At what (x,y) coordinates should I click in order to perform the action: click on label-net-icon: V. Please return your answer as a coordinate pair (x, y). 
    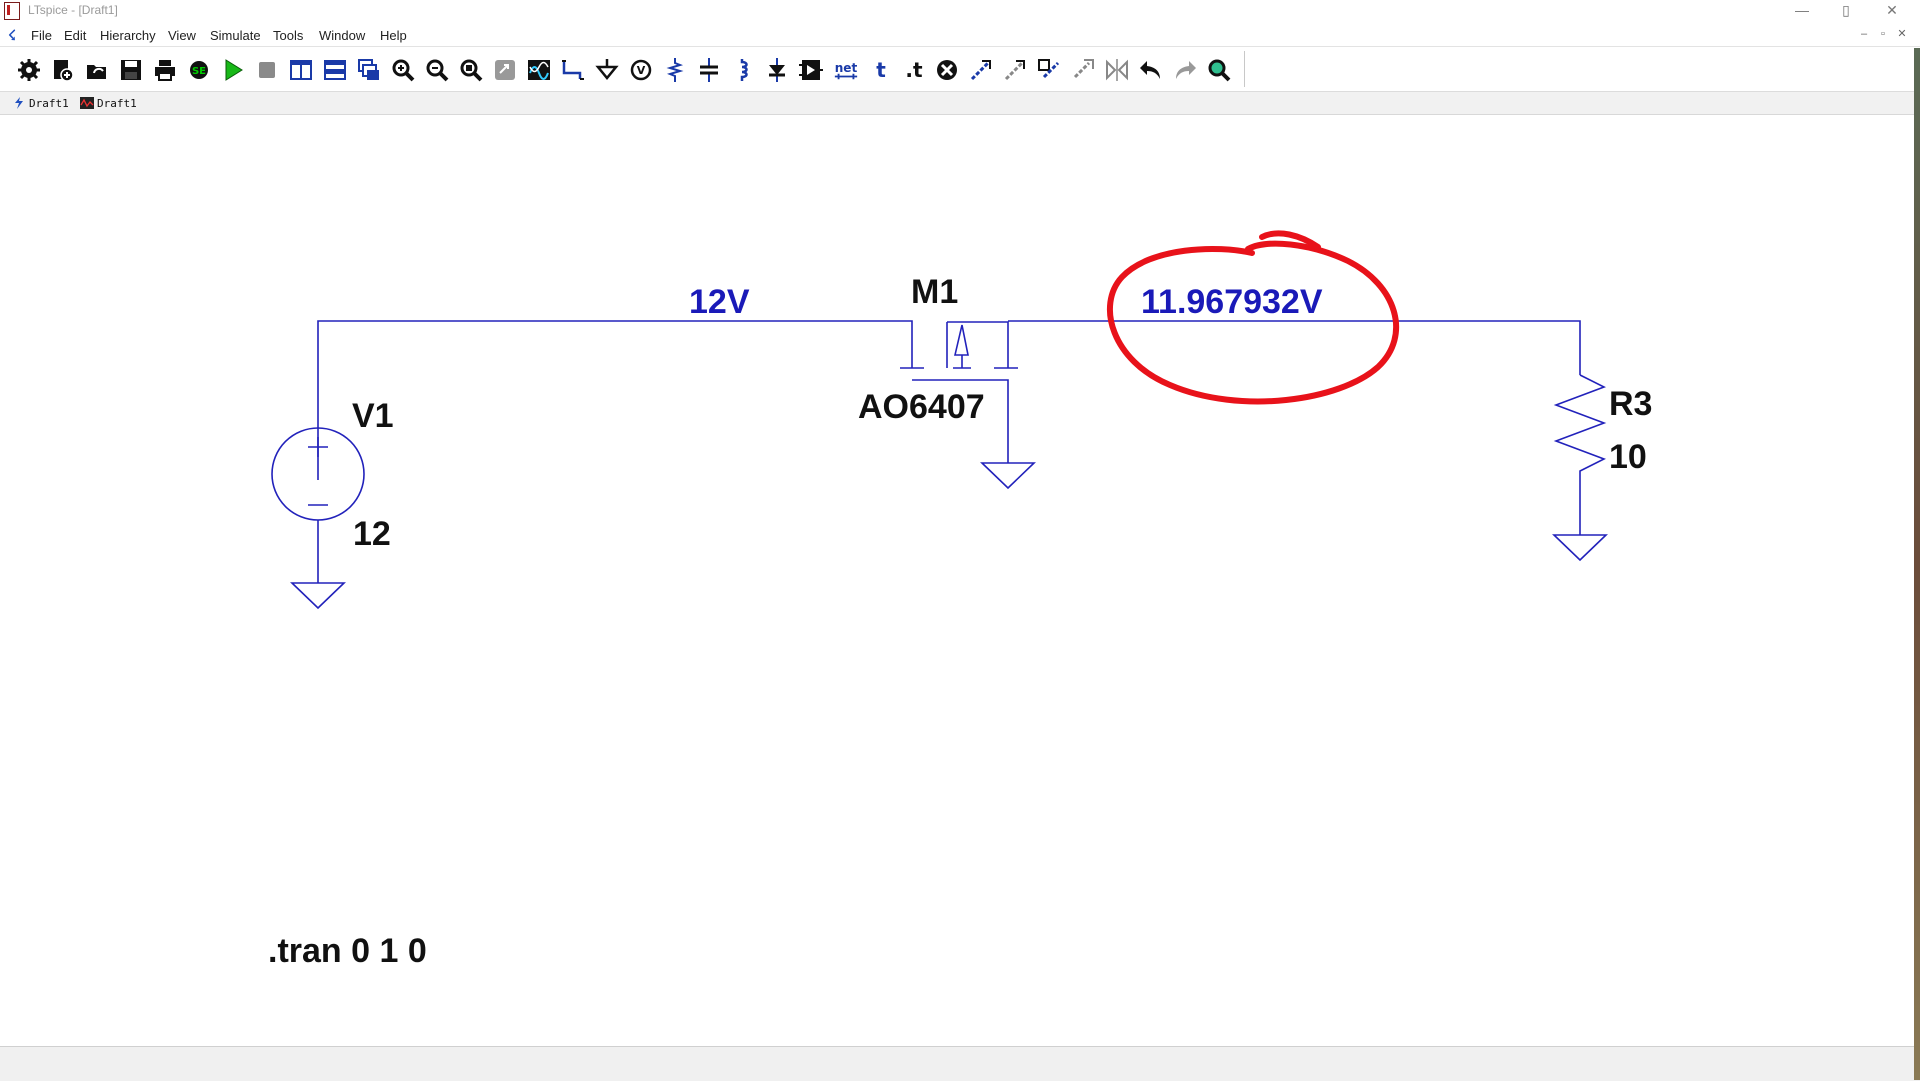
    Looking at the image, I should click on (641, 70).